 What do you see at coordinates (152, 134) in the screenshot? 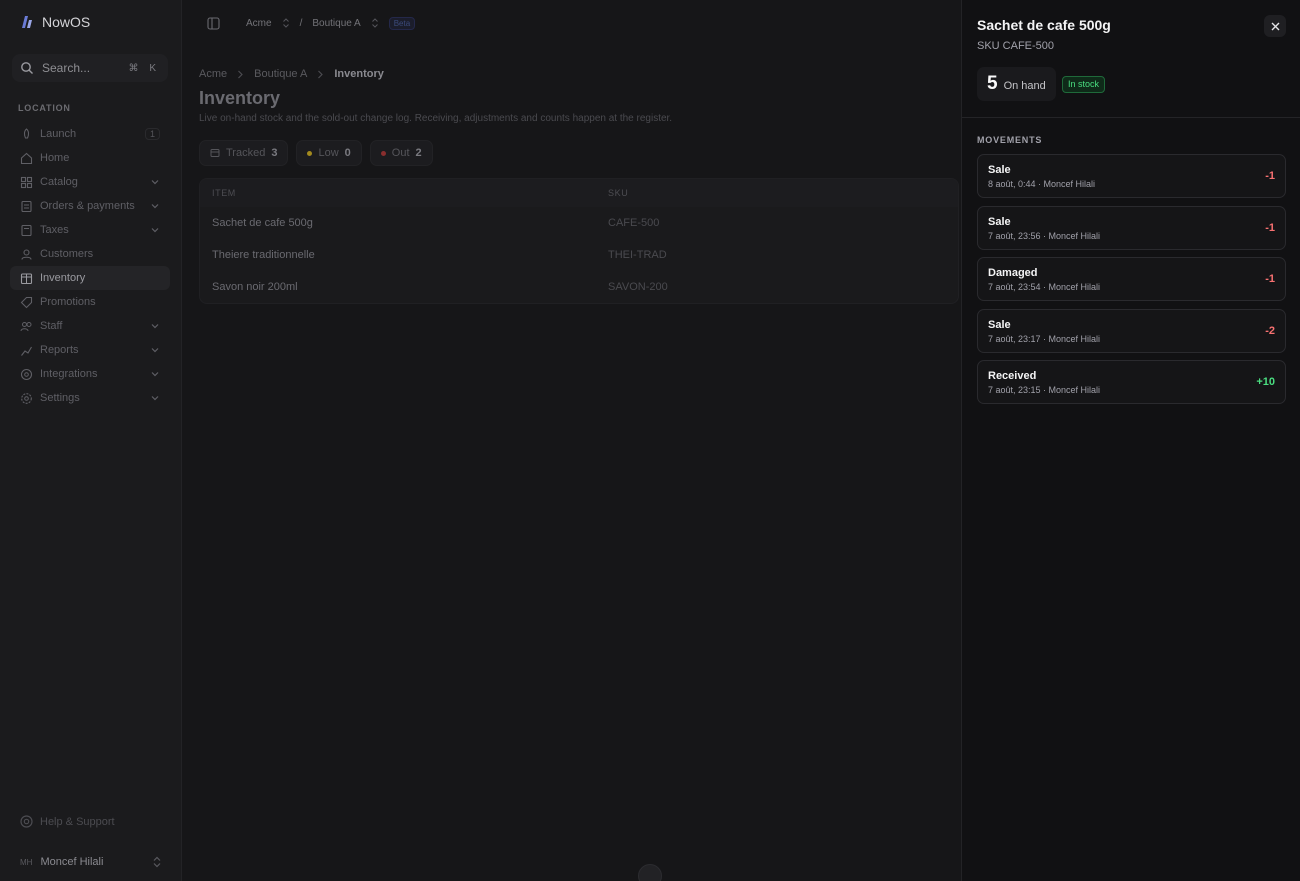
I see `sidebar-item-badge: 1` at bounding box center [152, 134].